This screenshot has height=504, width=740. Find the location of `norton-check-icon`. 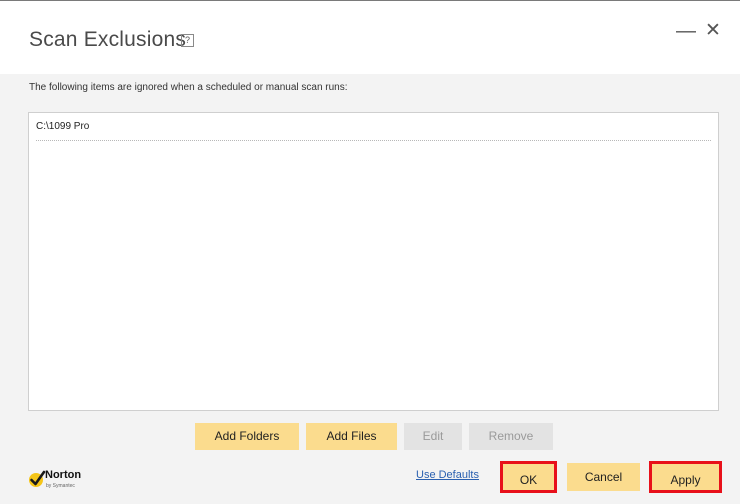

norton-check-icon is located at coordinates (37, 478).